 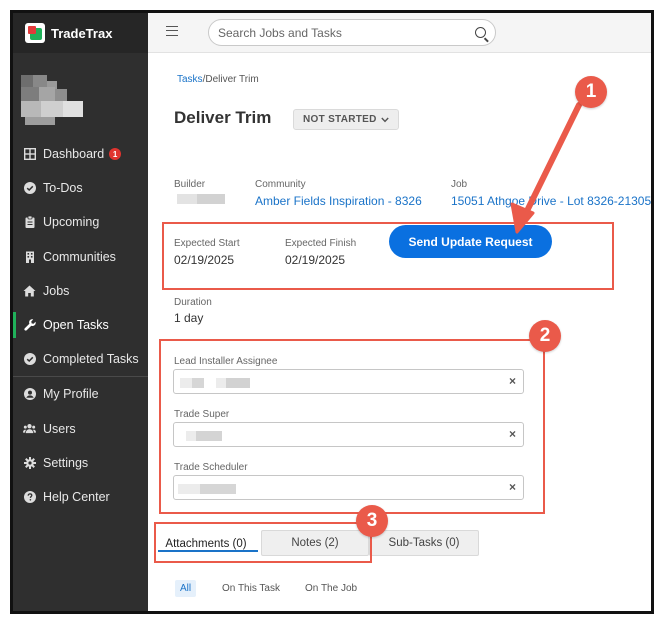 I want to click on sidebar-item-help-center: Help Center, so click(x=80, y=497).